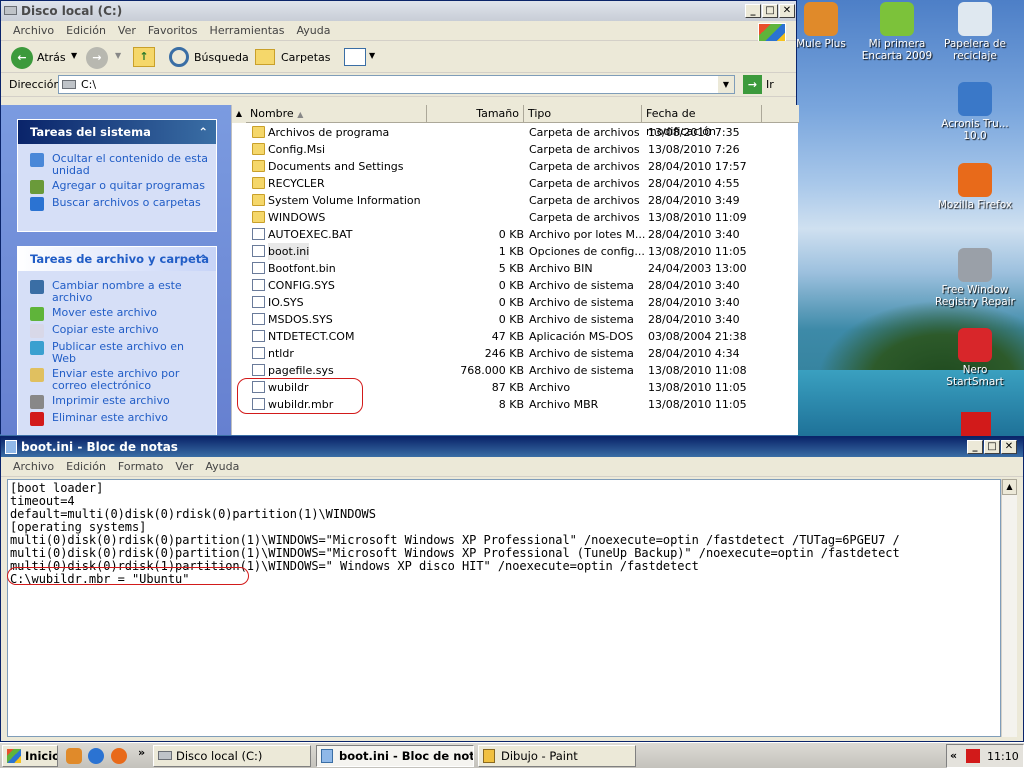 The width and height of the screenshot is (1024, 768). I want to click on task-add-remove-programs: Agregar o quitar programas, so click(117, 187).